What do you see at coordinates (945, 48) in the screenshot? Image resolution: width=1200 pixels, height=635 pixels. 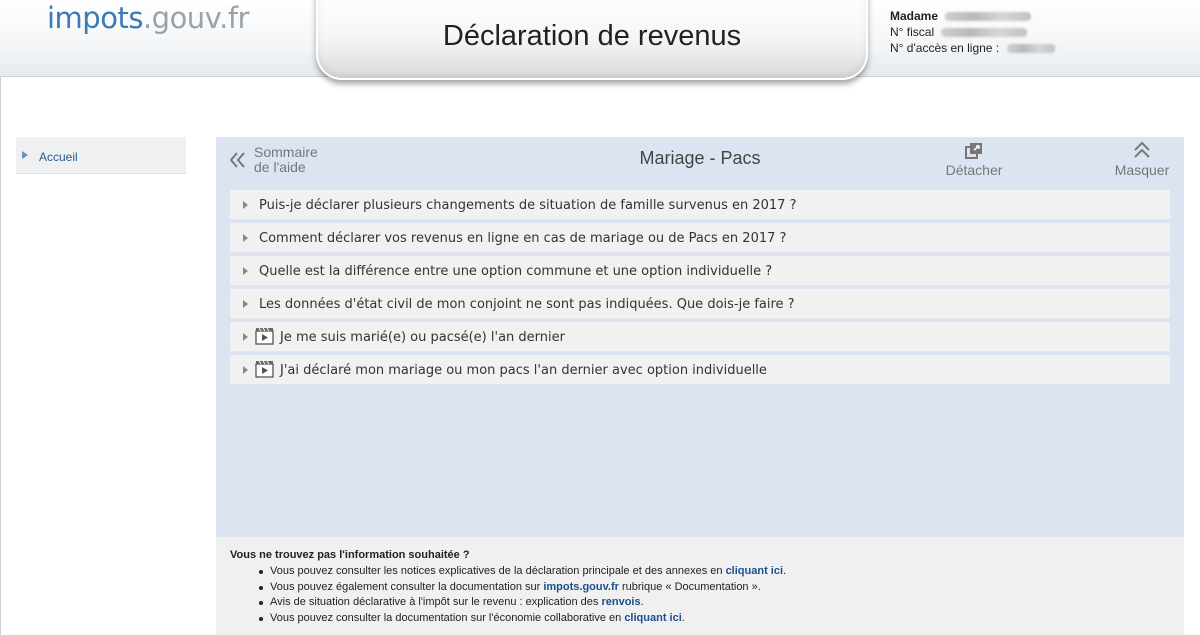 I see `access-number-label: N° d'accès en ligne :` at bounding box center [945, 48].